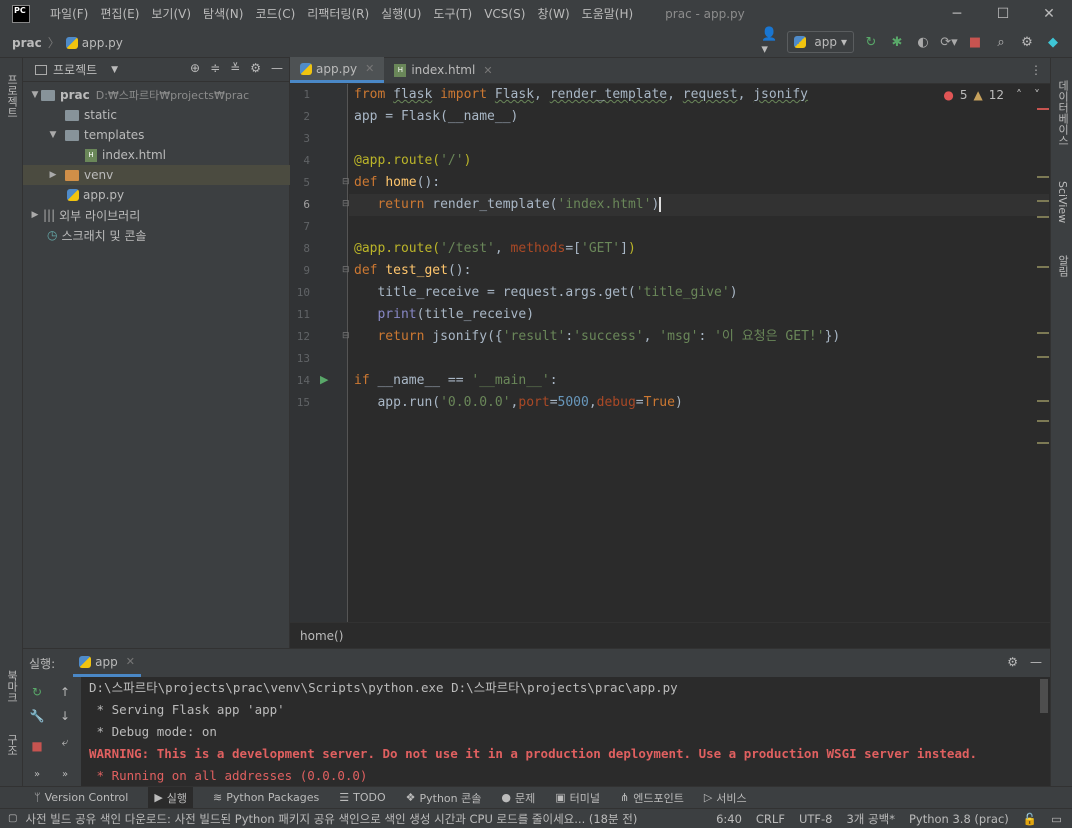 This screenshot has width=1072, height=828. What do you see at coordinates (65, 716) in the screenshot?
I see `arrow-down-icon: ↓` at bounding box center [65, 716].